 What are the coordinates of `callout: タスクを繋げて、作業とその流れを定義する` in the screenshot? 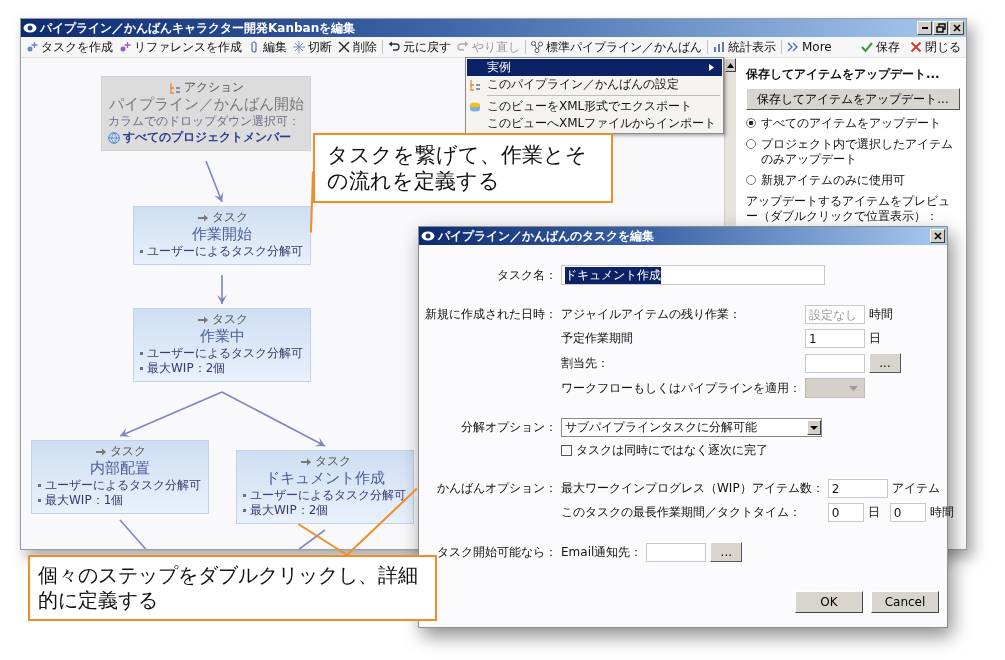 It's located at (463, 168).